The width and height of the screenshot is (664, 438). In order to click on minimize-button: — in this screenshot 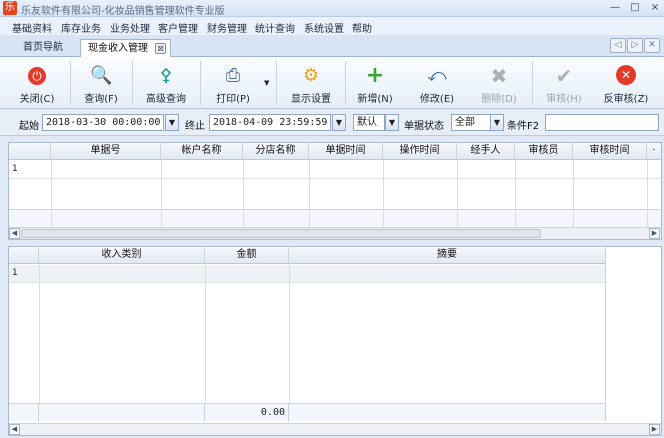, I will do `click(615, 8)`.